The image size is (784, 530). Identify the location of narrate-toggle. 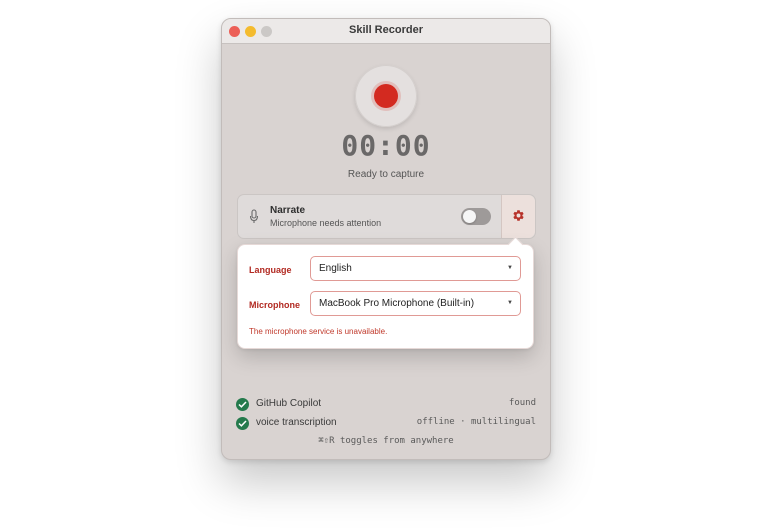
(476, 216).